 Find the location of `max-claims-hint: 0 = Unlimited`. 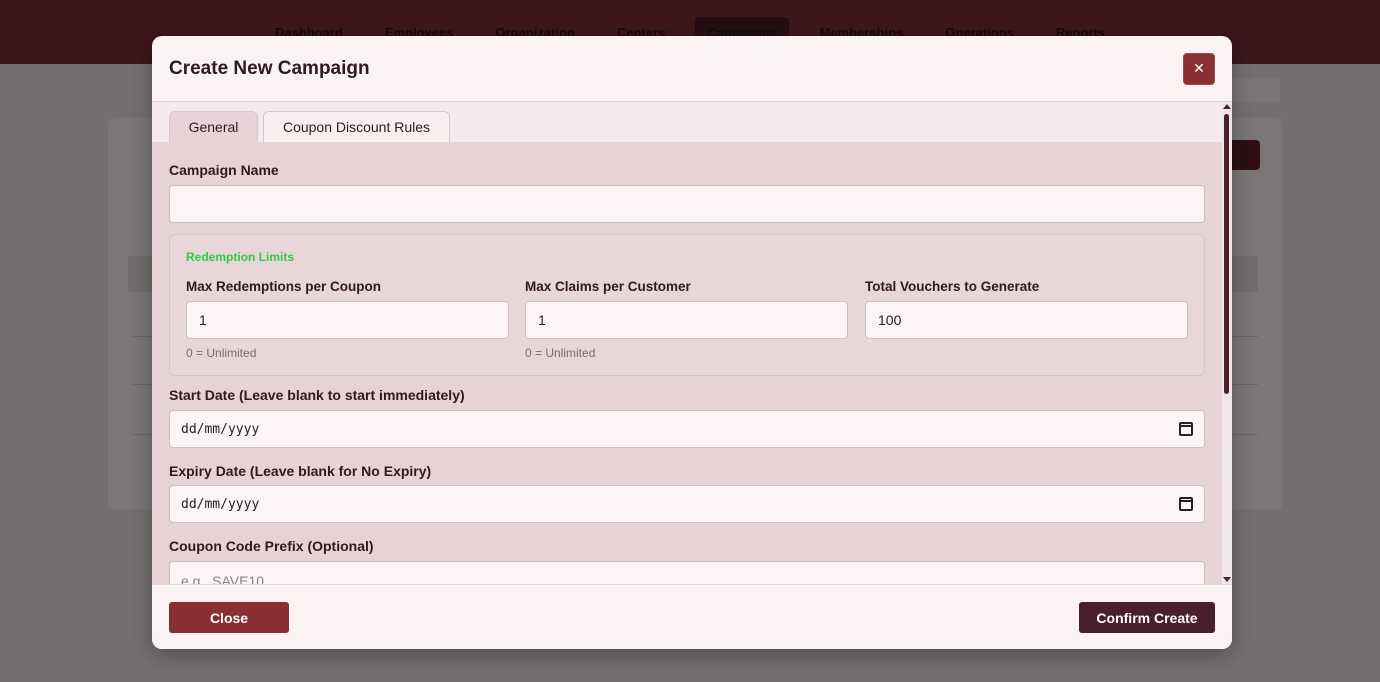

max-claims-hint: 0 = Unlimited is located at coordinates (560, 353).